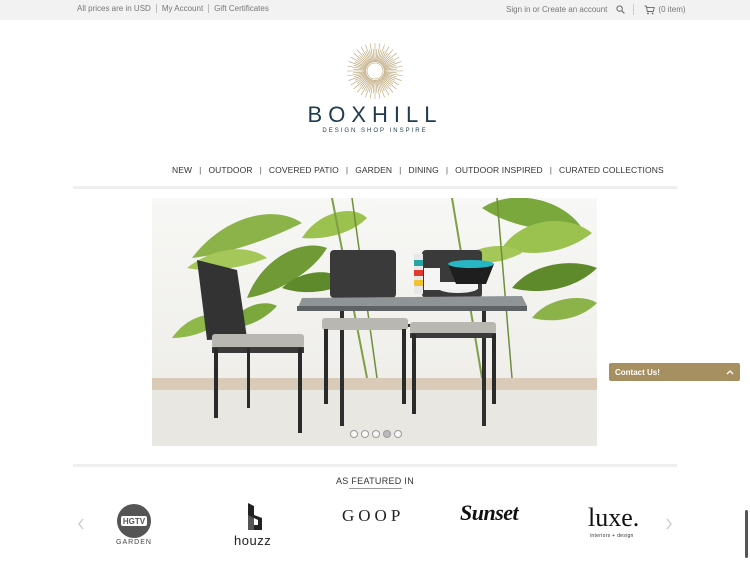 This screenshot has height=562, width=750. I want to click on hgtv-garden-label: GARDEN, so click(134, 542).